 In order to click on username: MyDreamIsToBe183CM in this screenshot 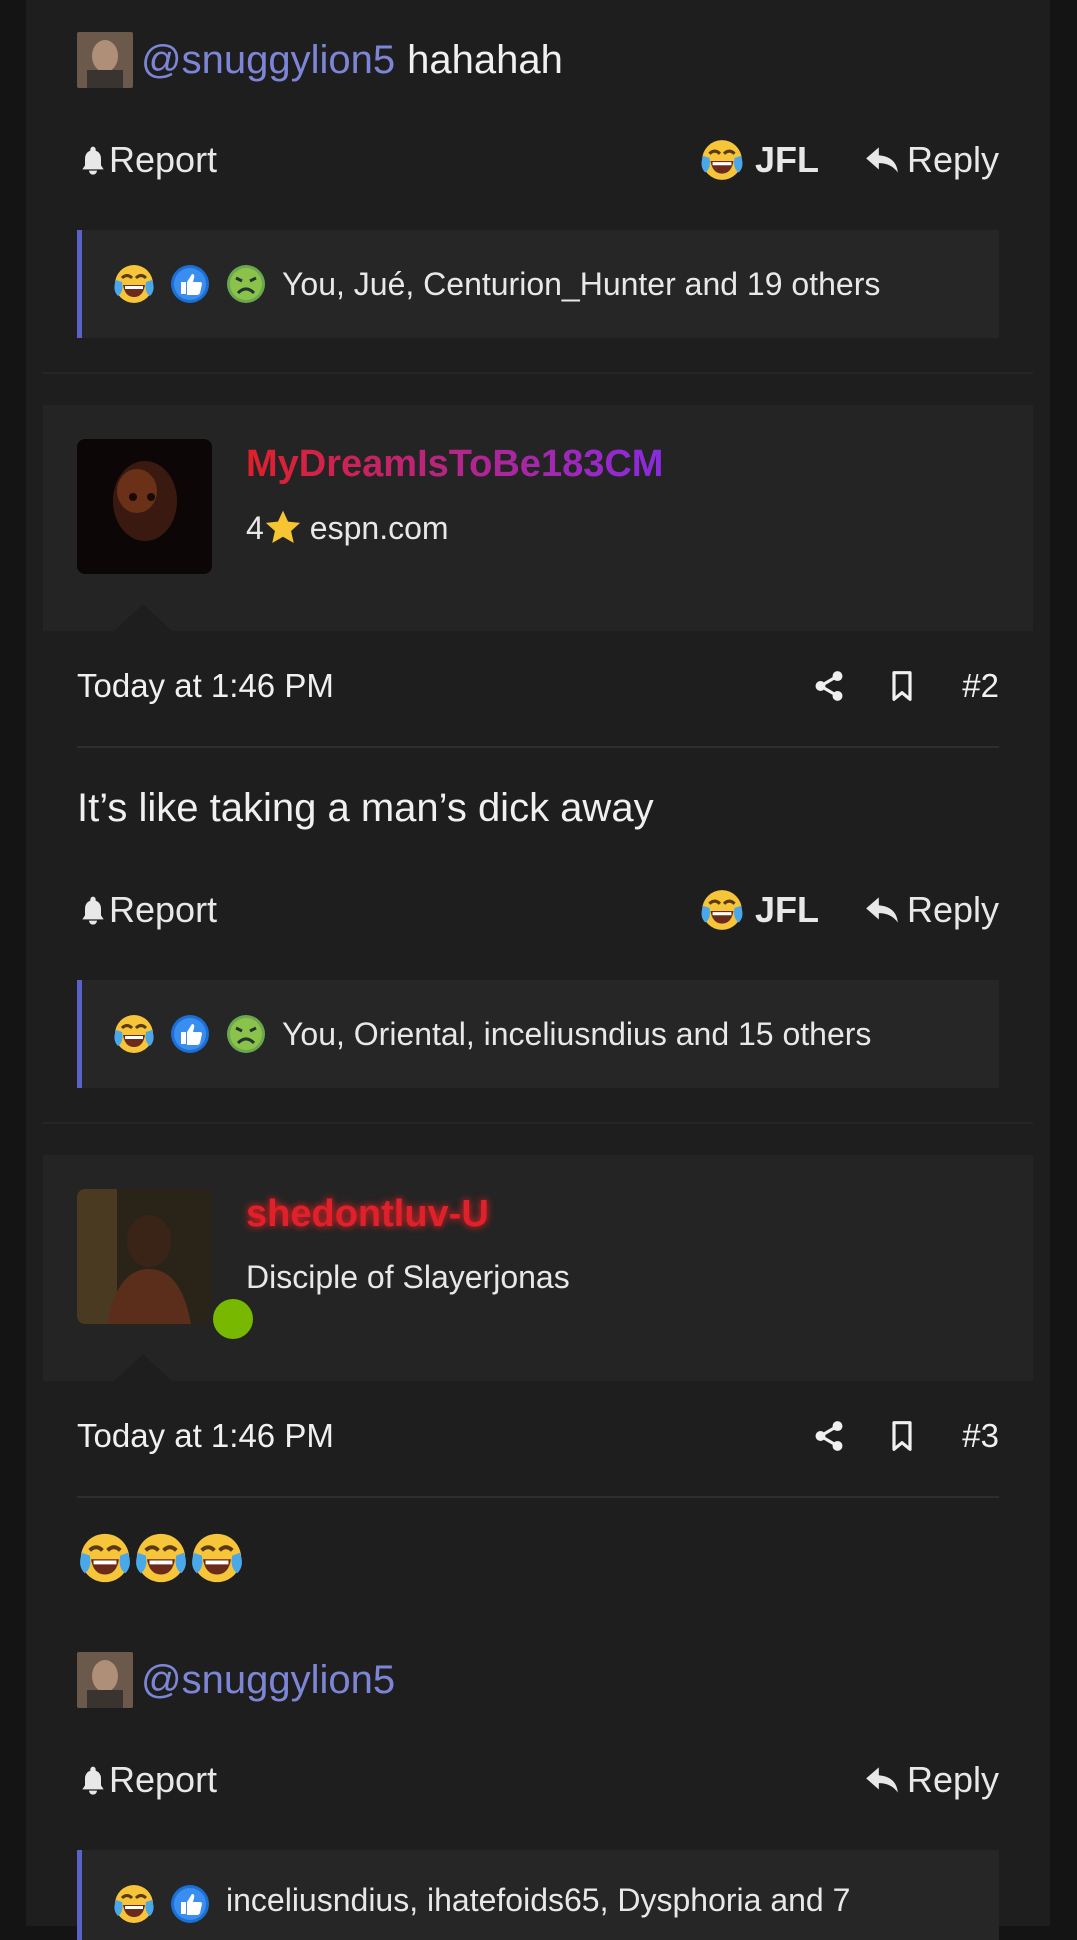, I will do `click(454, 464)`.